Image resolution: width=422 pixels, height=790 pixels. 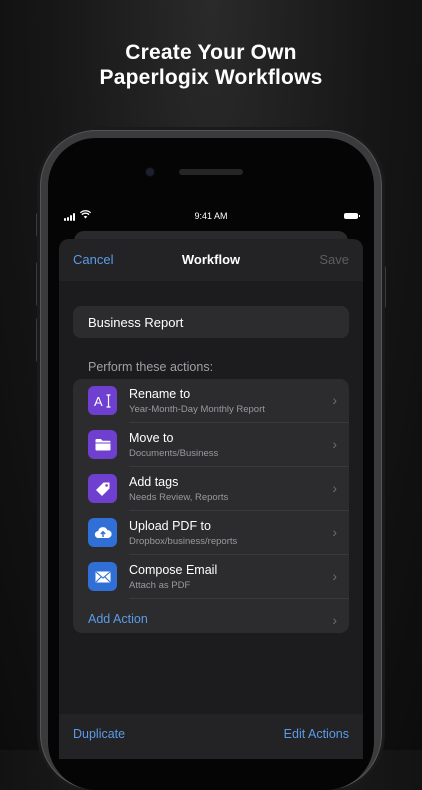 What do you see at coordinates (151, 367) in the screenshot?
I see `section-title: Perform these actions:` at bounding box center [151, 367].